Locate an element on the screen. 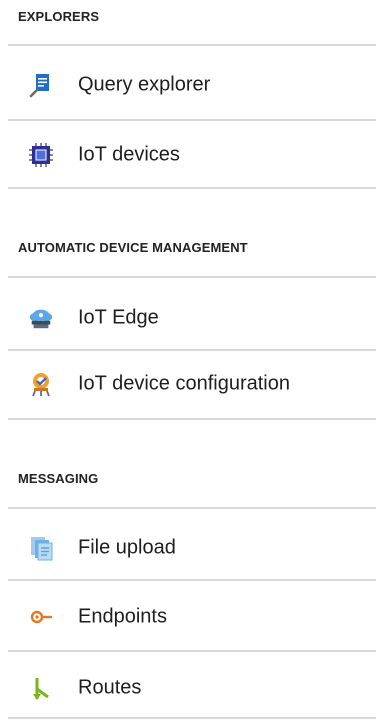 The height and width of the screenshot is (722, 376). section-header-automatic-device-management: AUTOMATIC DEVICE MANAGEMENT is located at coordinates (133, 247).